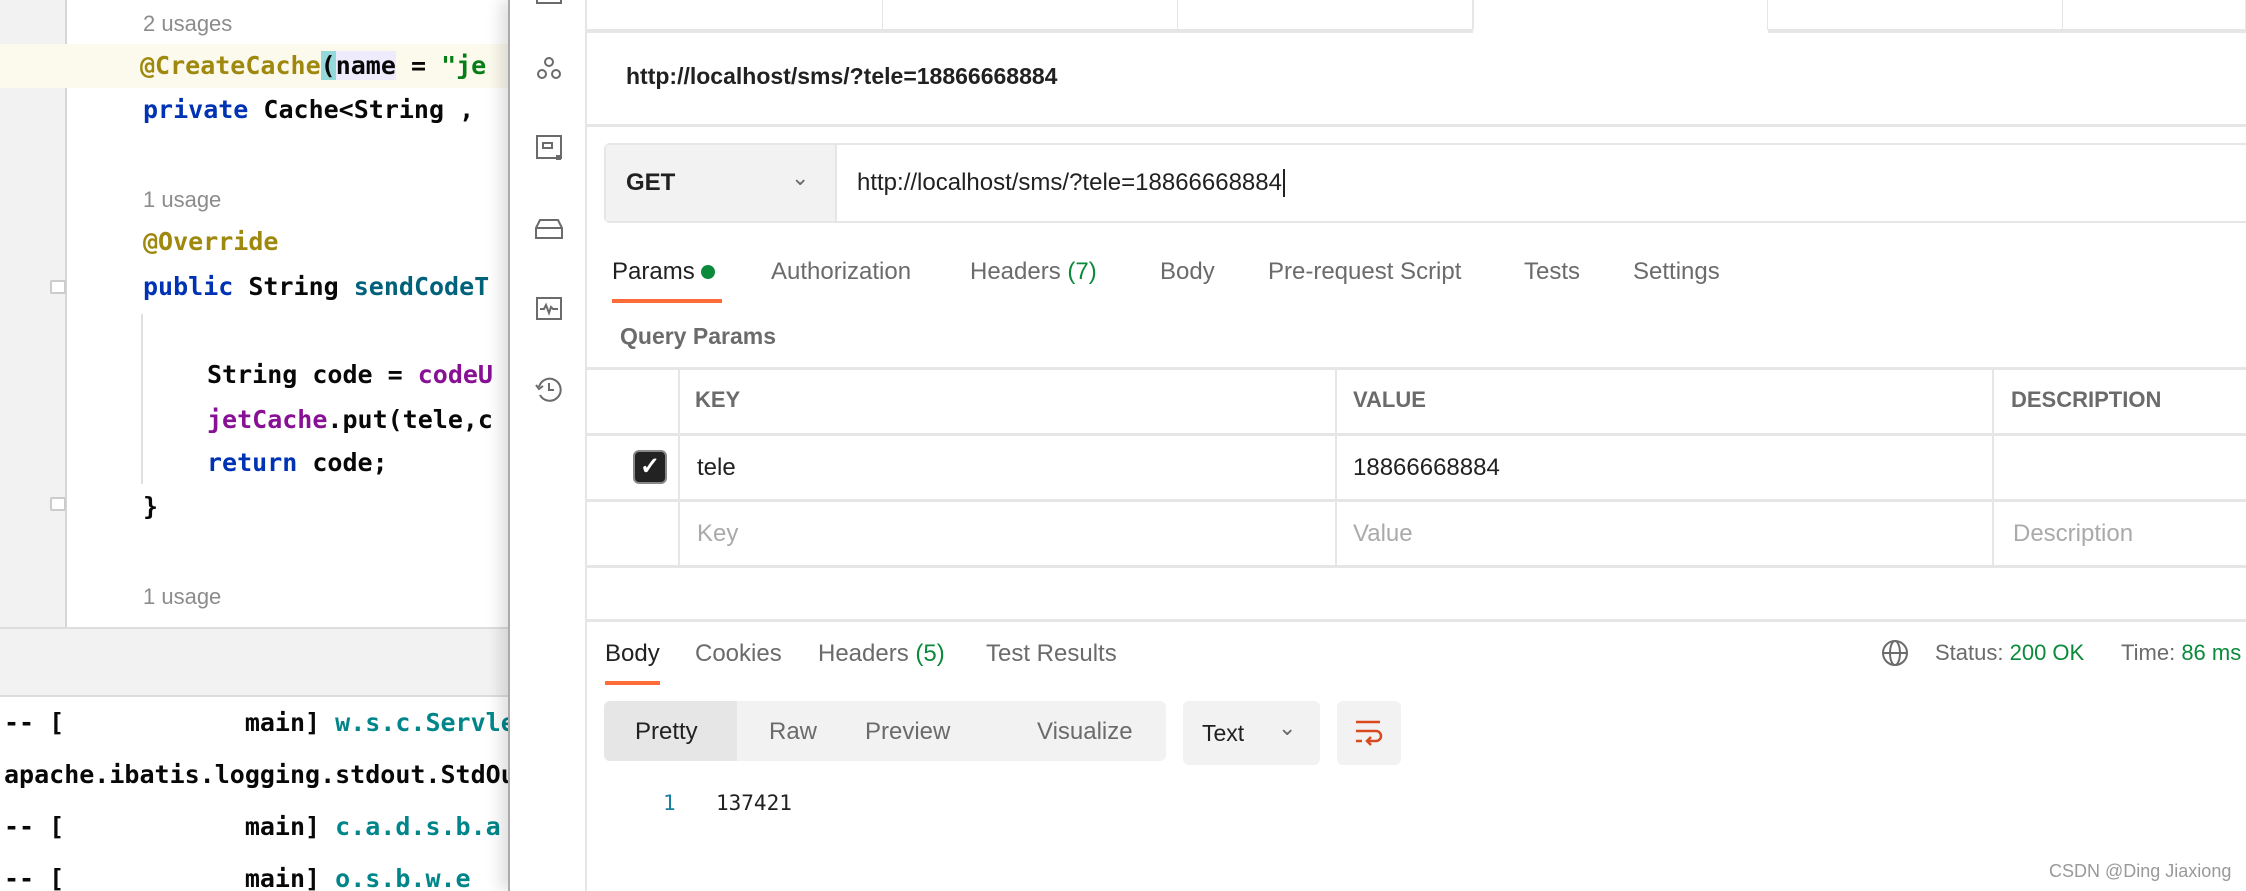 The image size is (2246, 891). Describe the element at coordinates (1051, 654) in the screenshot. I see `response-tab-test-results: Test Results` at that location.